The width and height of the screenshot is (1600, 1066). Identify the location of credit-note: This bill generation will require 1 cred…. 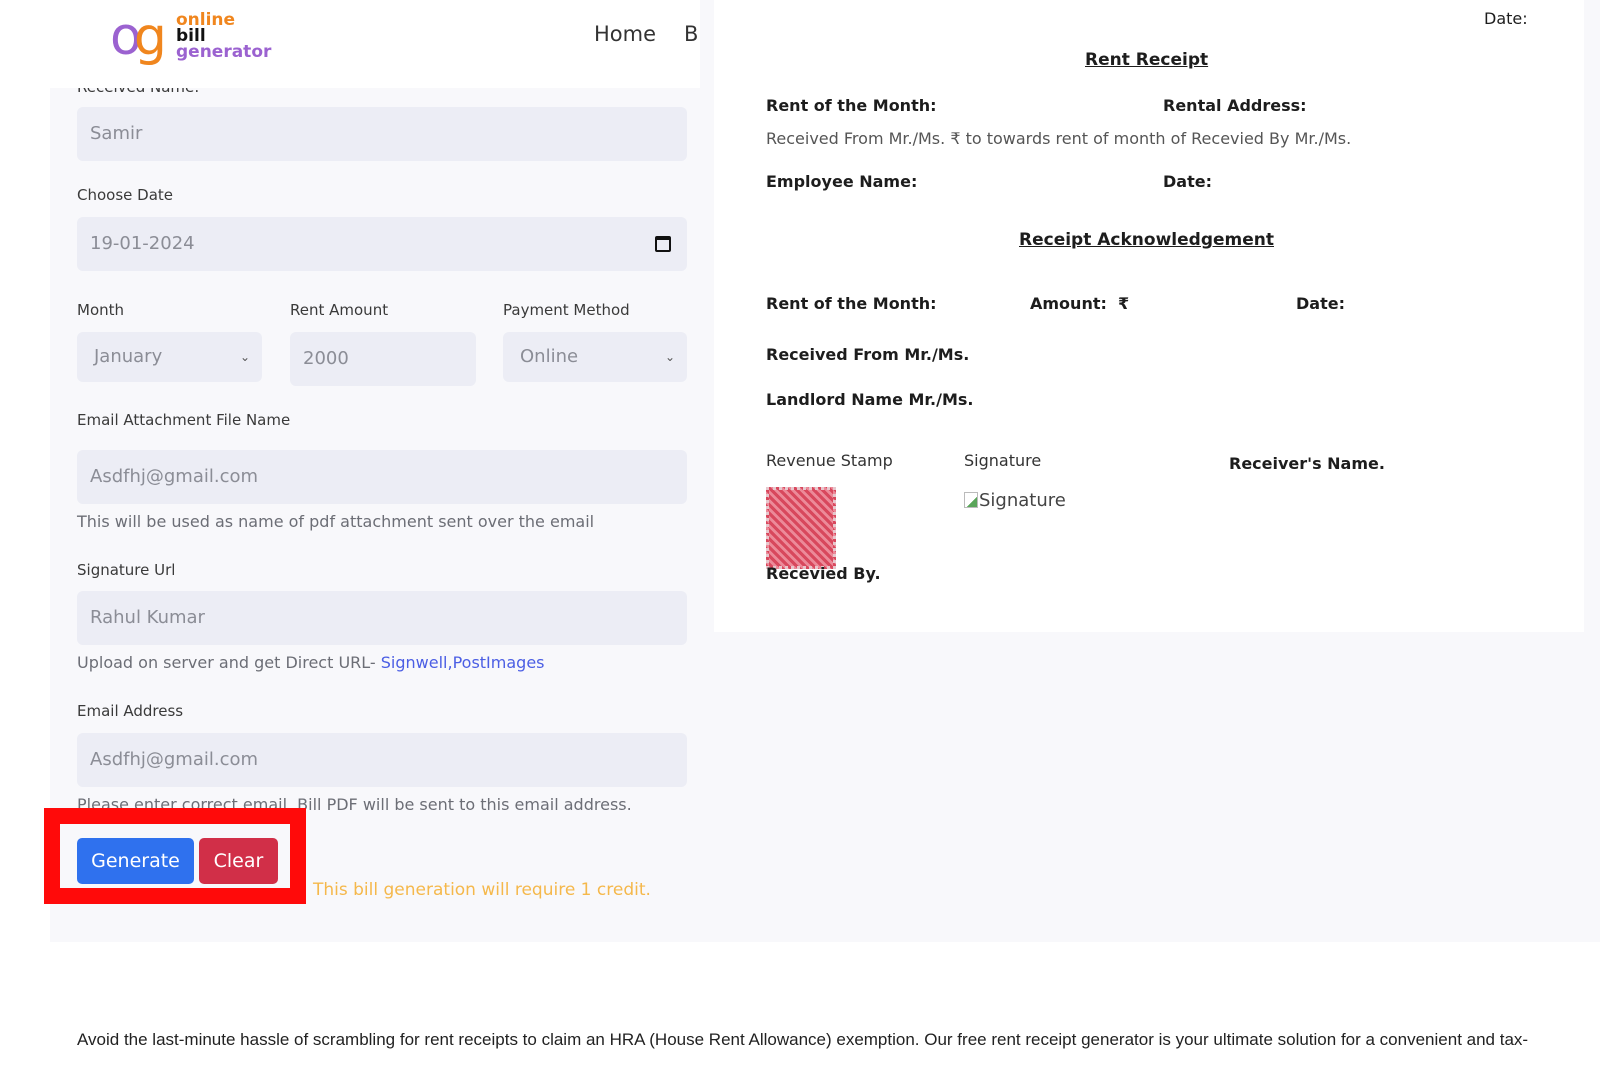
(482, 890).